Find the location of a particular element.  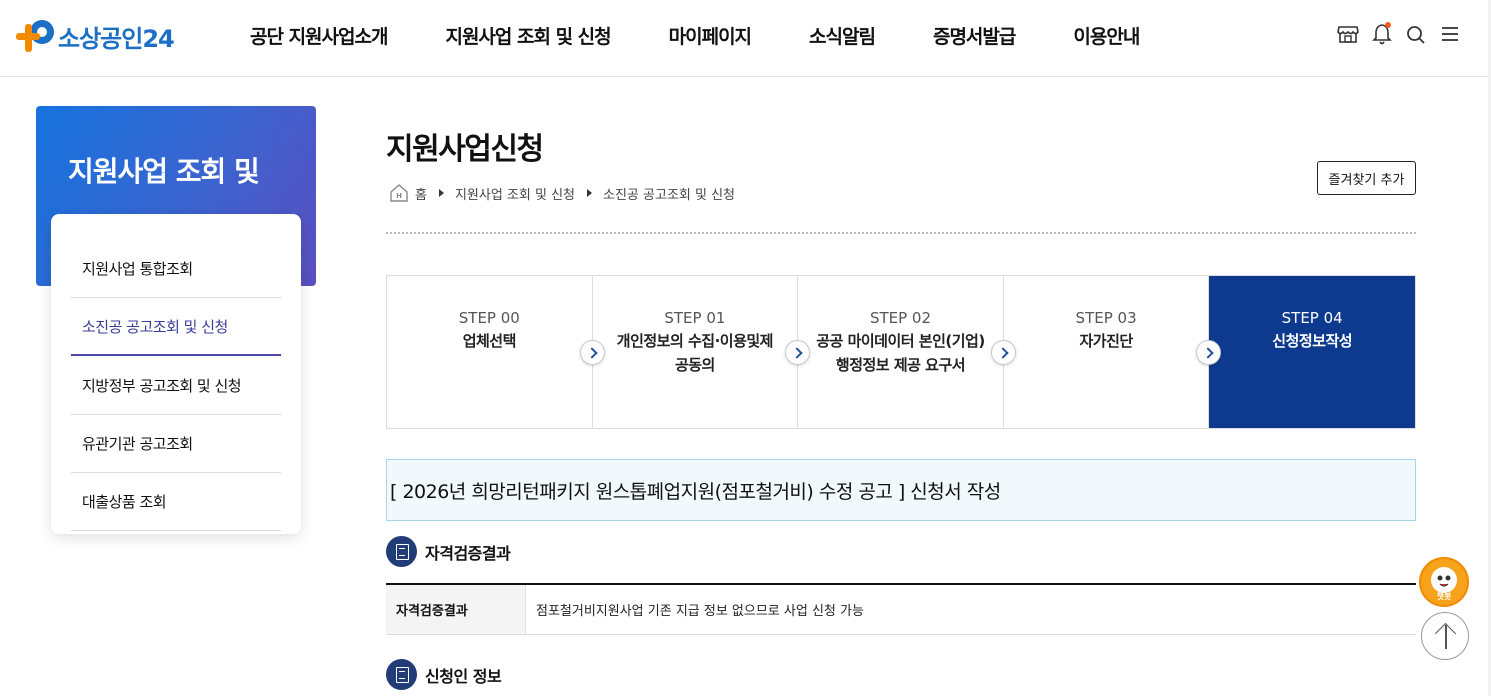

chatbot-button: 챗봇 is located at coordinates (1444, 582).